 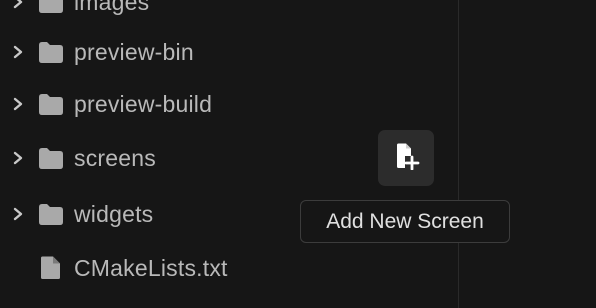 I want to click on tree-item-label: images, so click(x=112, y=7).